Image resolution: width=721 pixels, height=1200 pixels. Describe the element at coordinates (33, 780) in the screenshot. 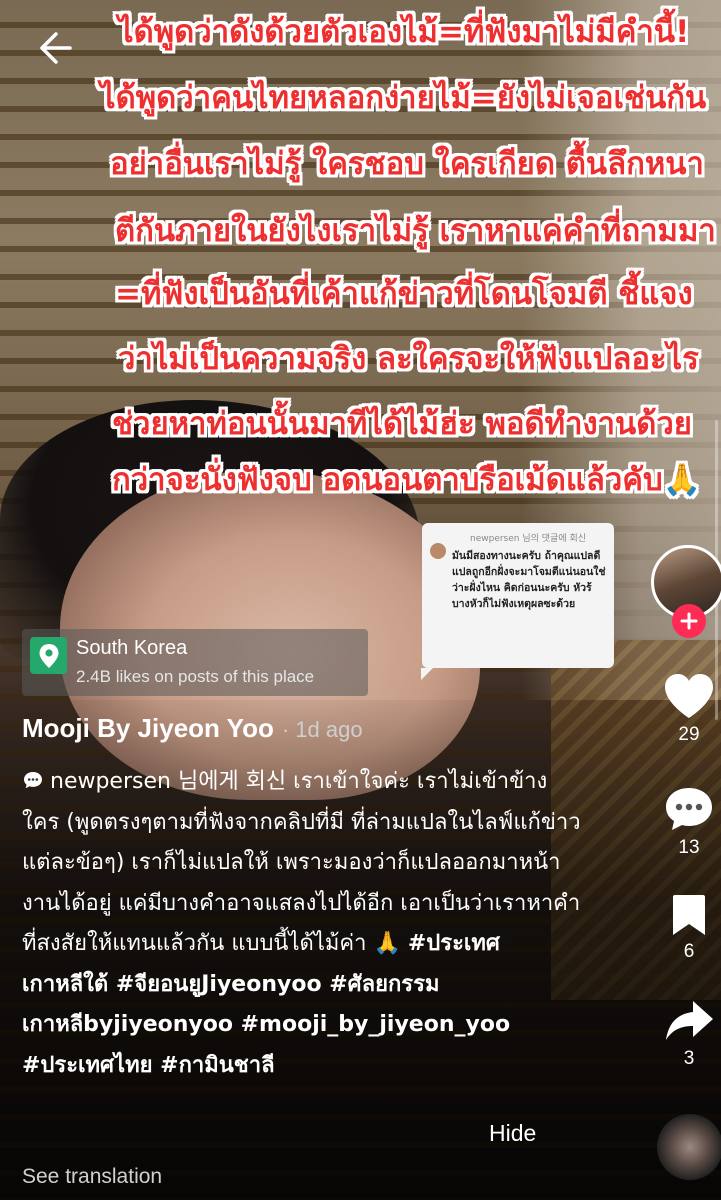

I see `comment-reply-icon` at that location.